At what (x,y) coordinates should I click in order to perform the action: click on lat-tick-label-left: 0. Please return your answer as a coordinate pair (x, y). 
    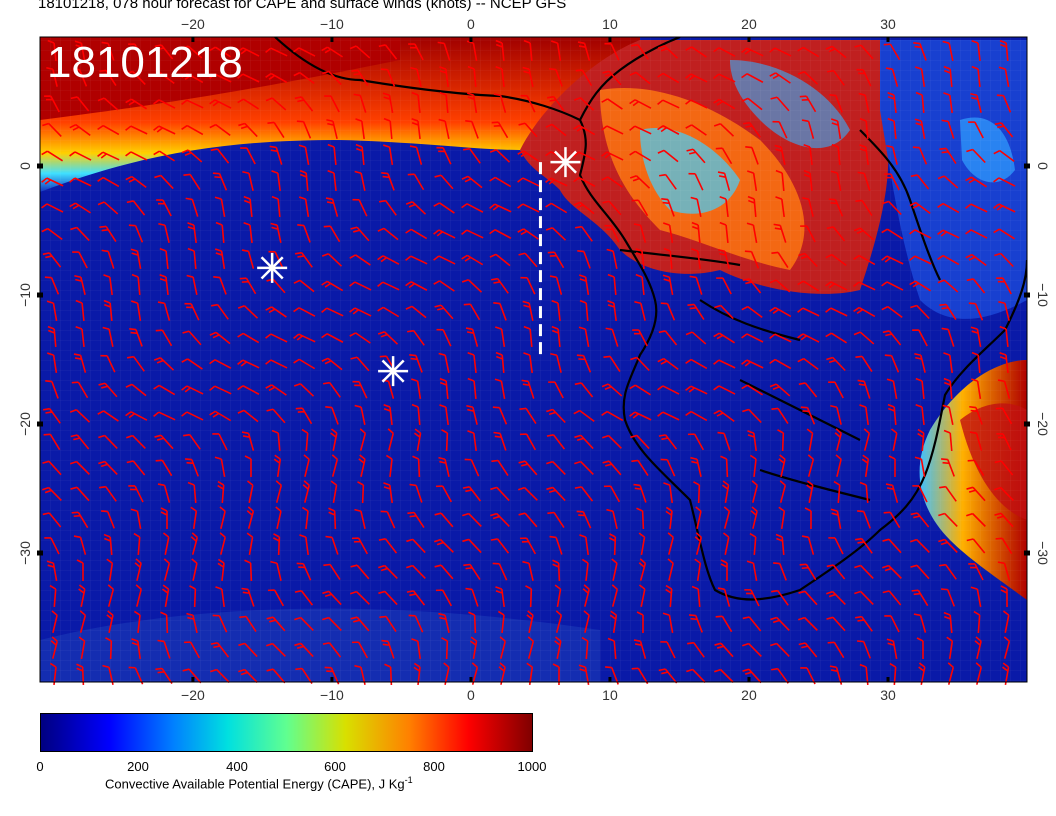
    Looking at the image, I should click on (25, 166).